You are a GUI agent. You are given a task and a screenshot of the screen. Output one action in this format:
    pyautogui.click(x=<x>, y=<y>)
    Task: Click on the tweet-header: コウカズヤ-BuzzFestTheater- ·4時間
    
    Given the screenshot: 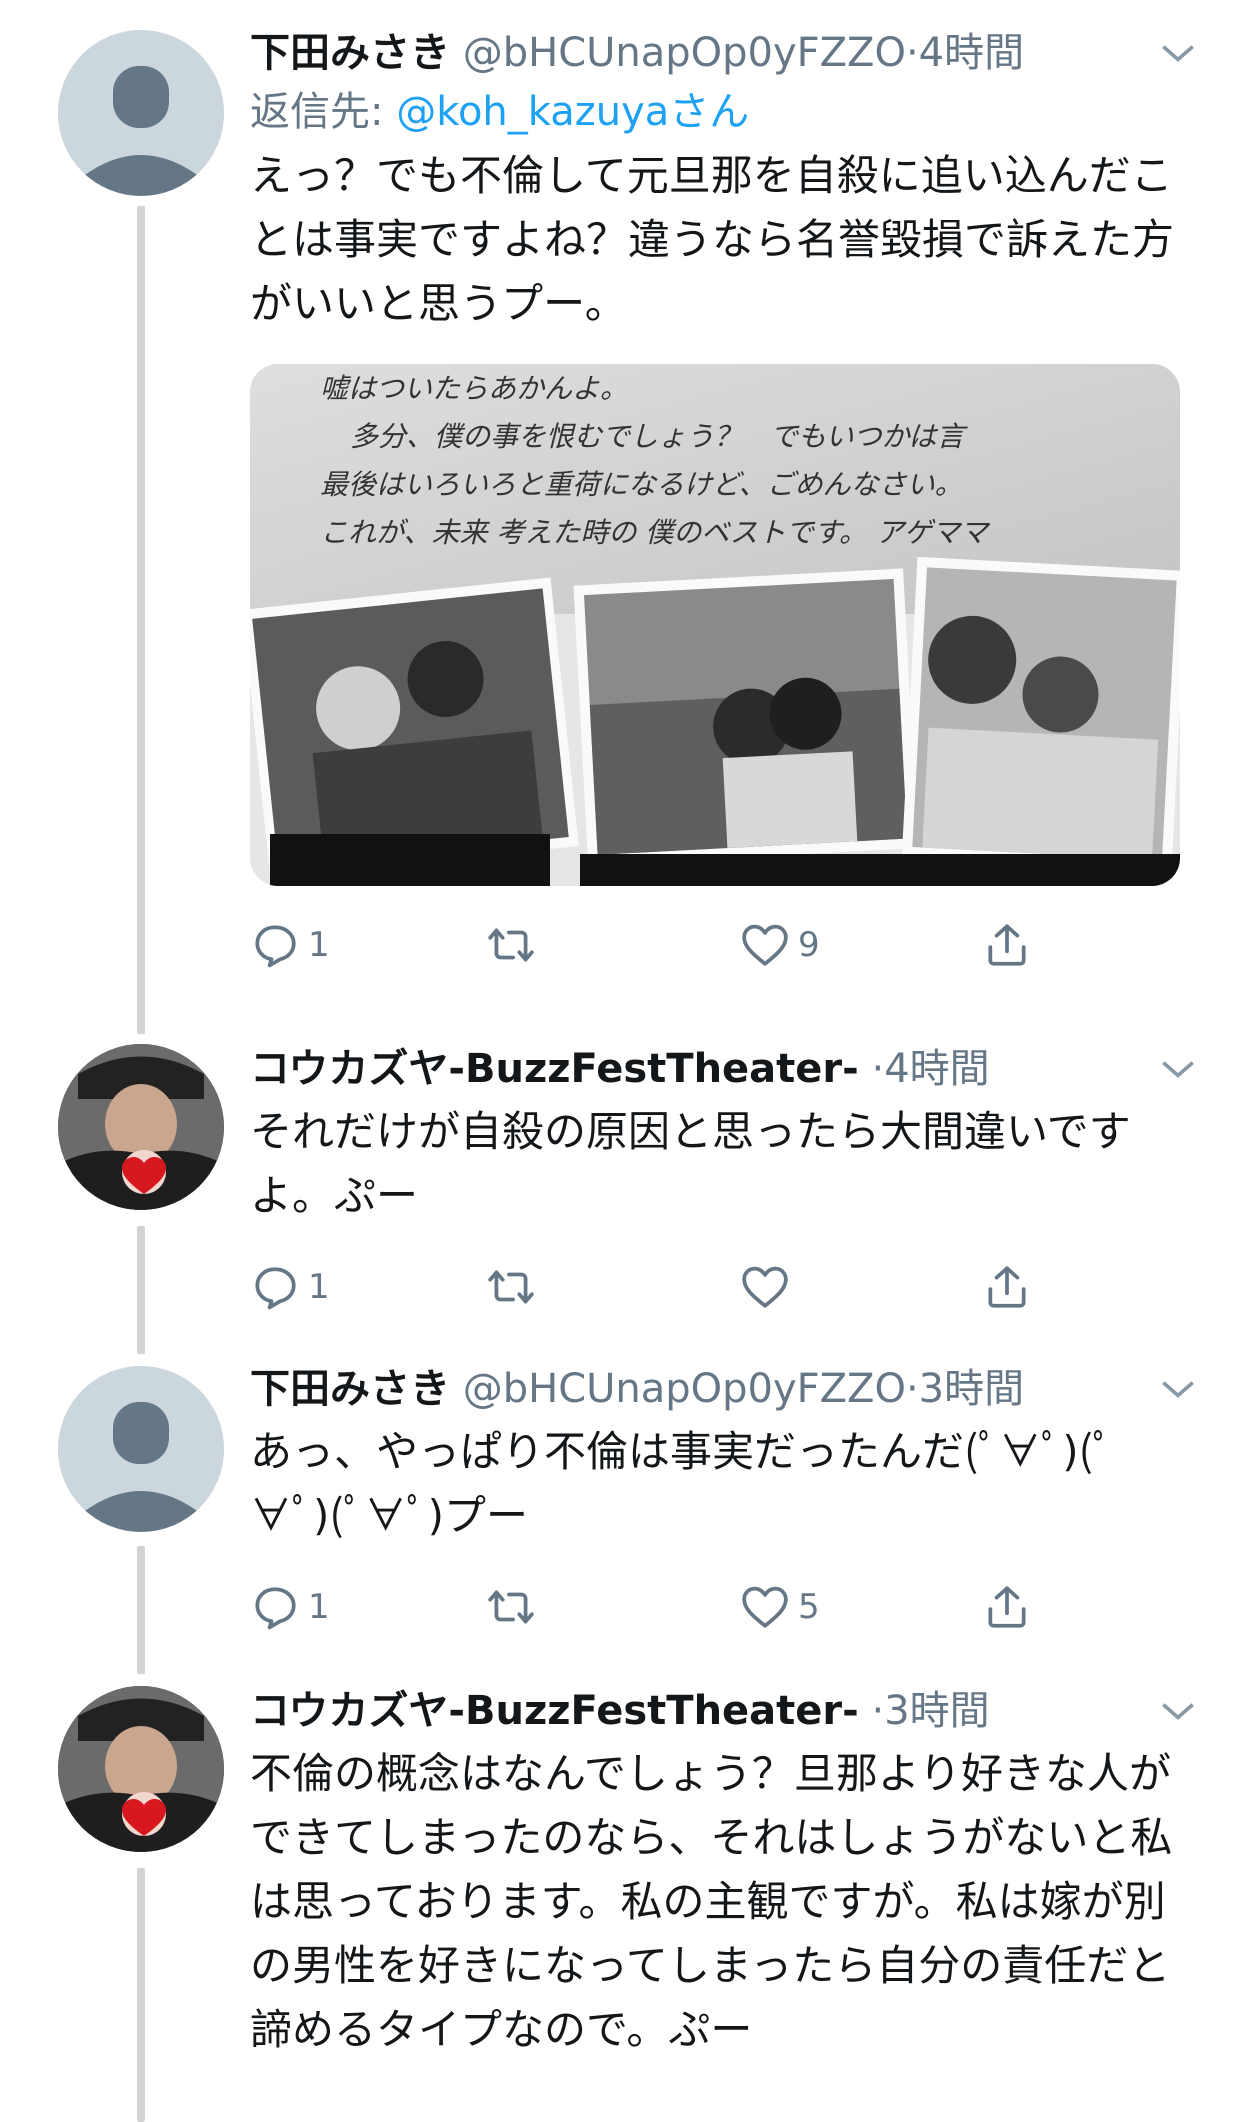 What is the action you would take?
    pyautogui.click(x=720, y=1069)
    